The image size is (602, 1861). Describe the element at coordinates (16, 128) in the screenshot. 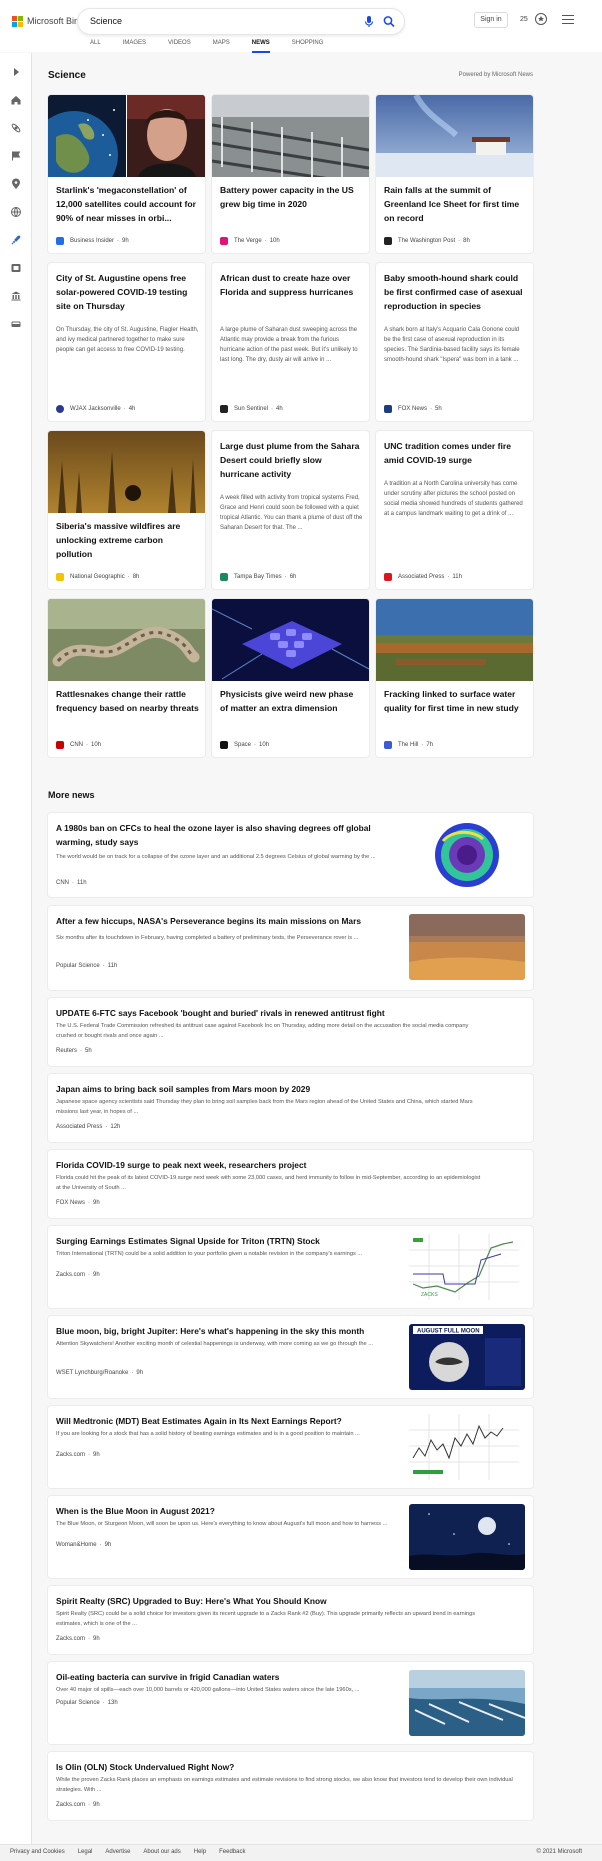

I see `science-icon` at that location.